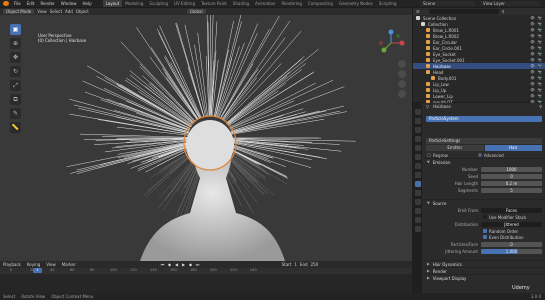 This screenshot has height=300, width=545. I want to click on marker-menu: Marker, so click(69, 264).